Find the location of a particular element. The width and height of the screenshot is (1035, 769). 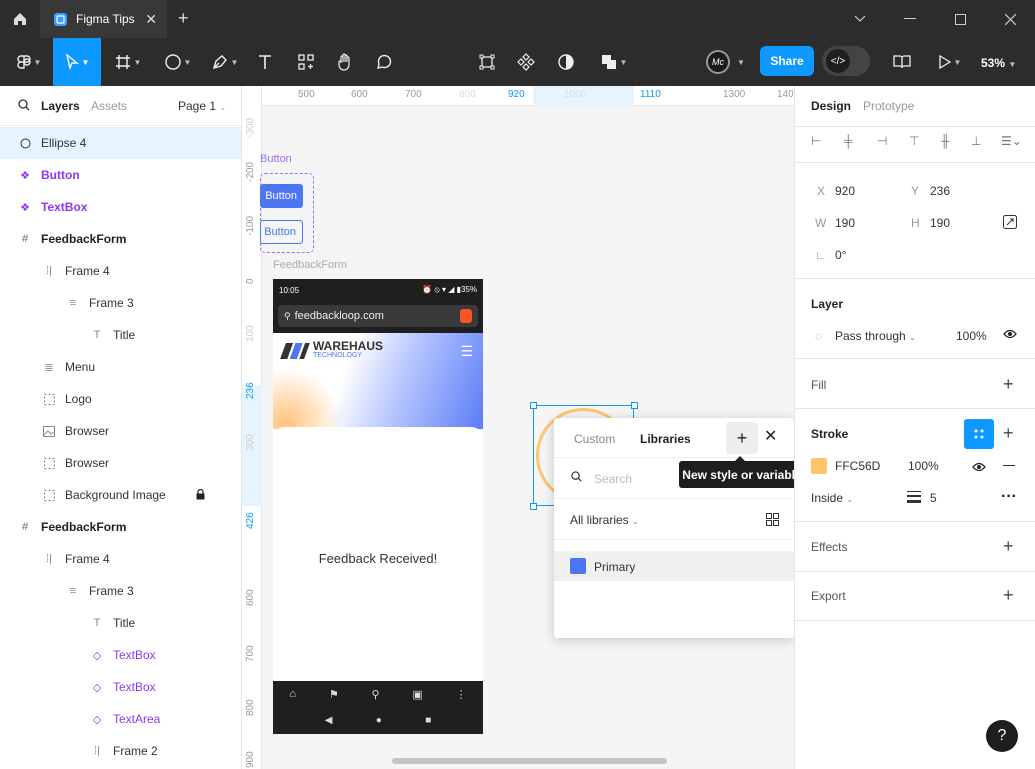

tab-libraries: Libraries is located at coordinates (665, 439).